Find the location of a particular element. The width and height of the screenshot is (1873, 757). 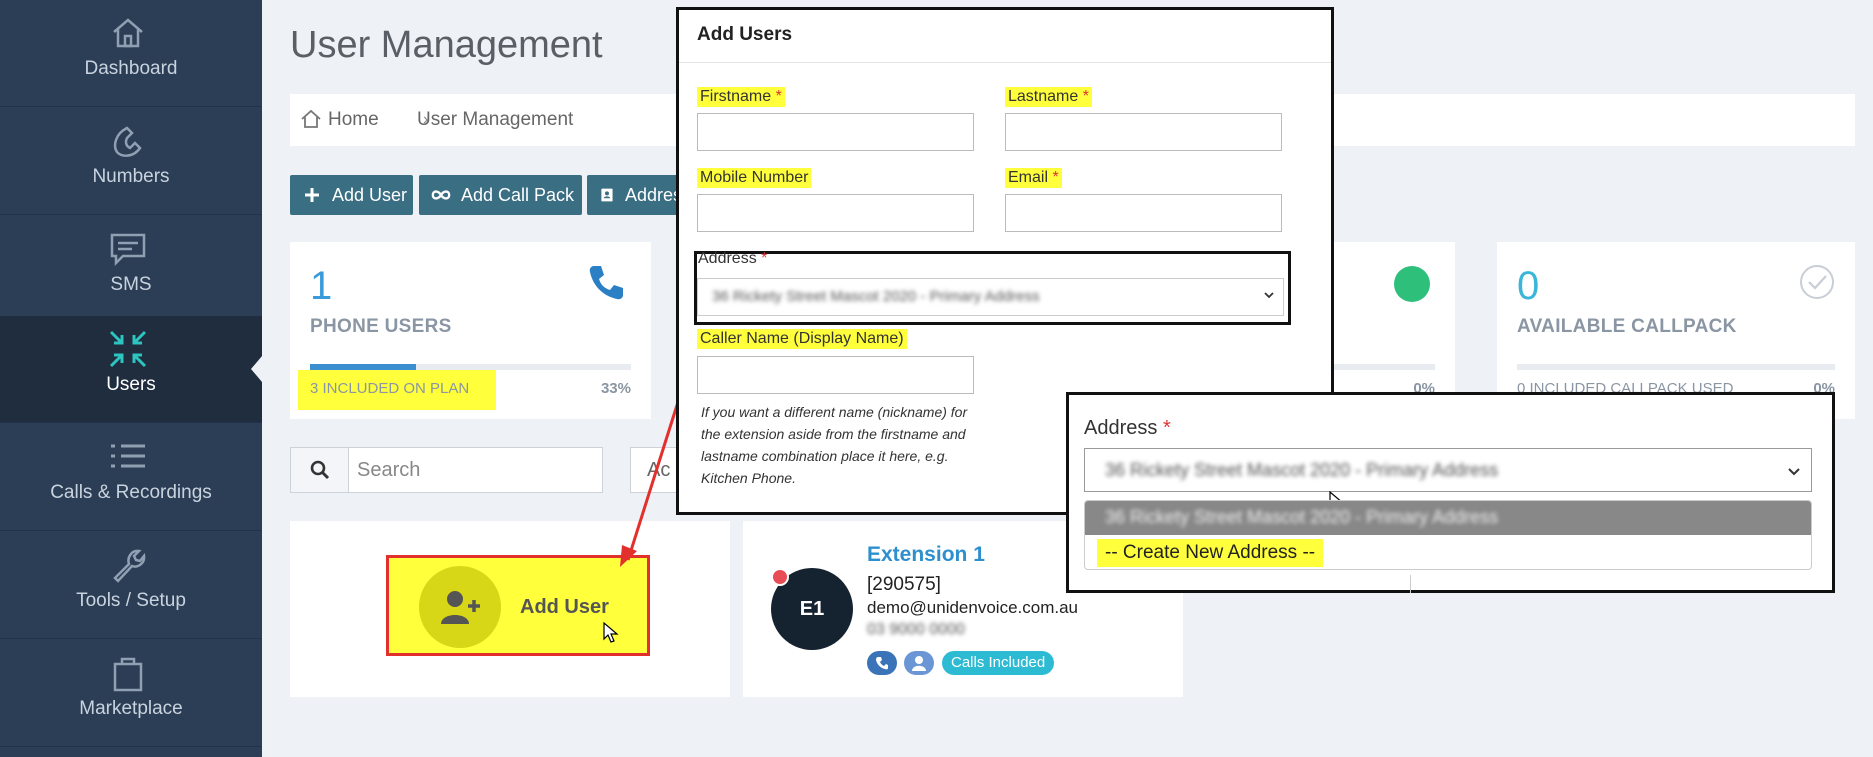

mobile-number-label: Mobile Number is located at coordinates (754, 178).